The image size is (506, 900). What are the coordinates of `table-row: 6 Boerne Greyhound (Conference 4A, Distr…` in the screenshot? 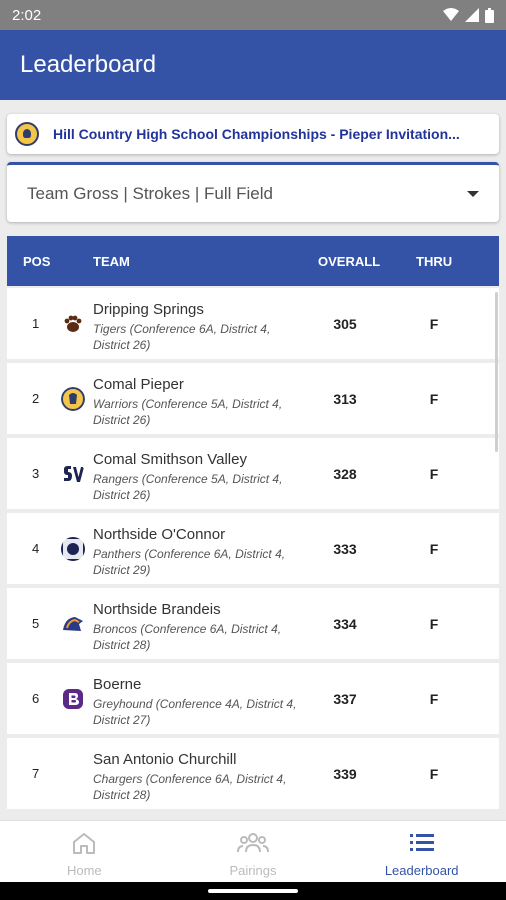 It's located at (253, 698).